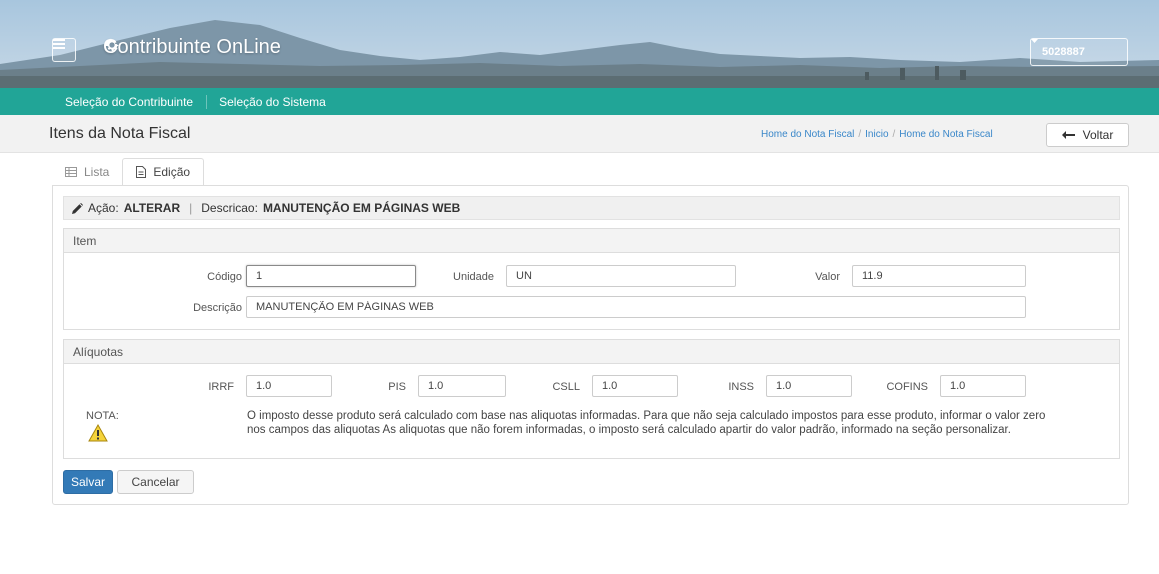 This screenshot has width=1159, height=574. Describe the element at coordinates (221, 387) in the screenshot. I see `irrf-label: IRRF` at that location.